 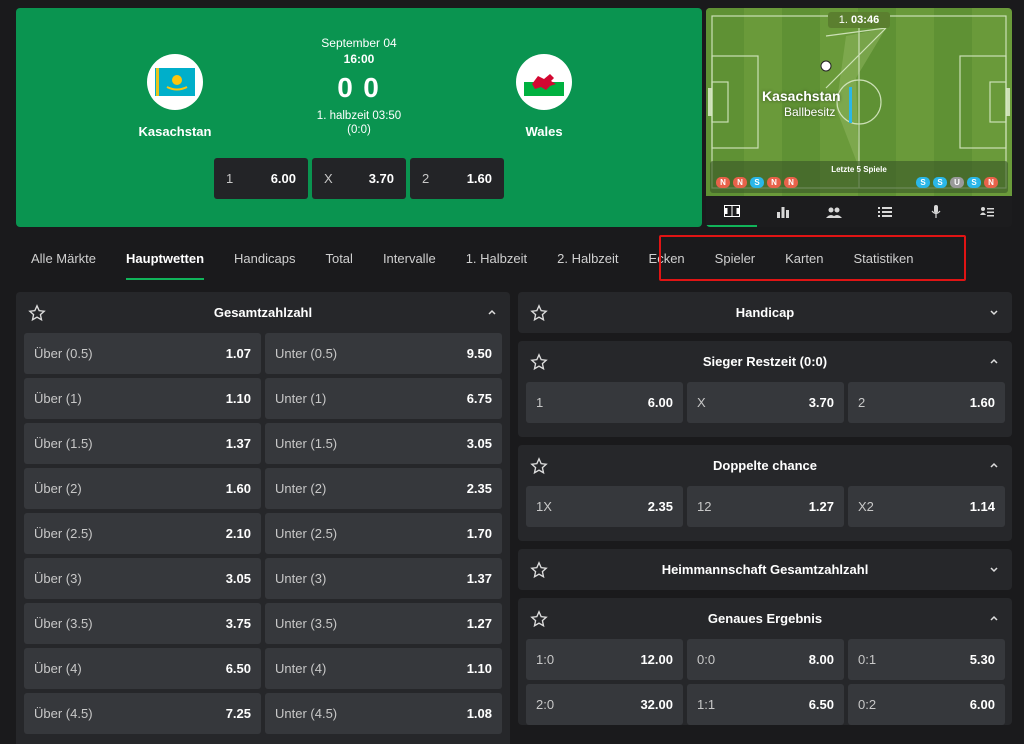 I want to click on odd-label: 1, so click(x=230, y=178).